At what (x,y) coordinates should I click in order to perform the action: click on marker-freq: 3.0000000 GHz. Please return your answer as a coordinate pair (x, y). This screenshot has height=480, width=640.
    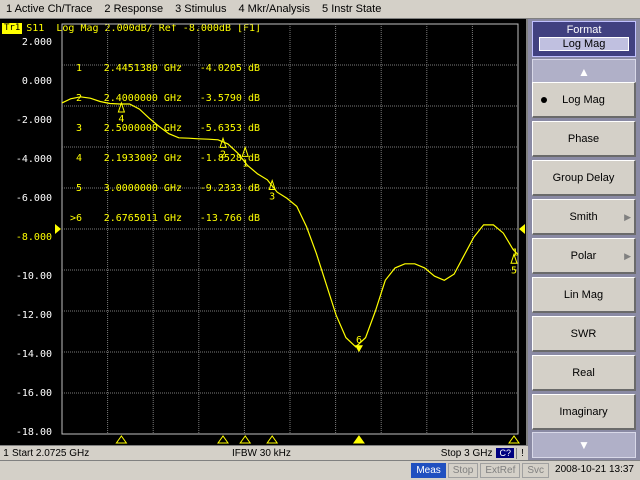
    Looking at the image, I should click on (142, 188).